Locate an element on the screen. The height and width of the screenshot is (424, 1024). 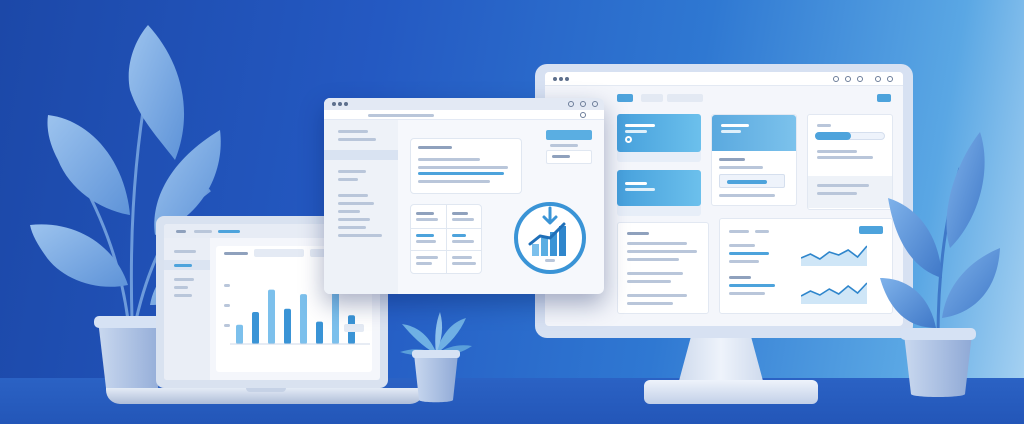
stat-card-blue is located at coordinates (659, 133).